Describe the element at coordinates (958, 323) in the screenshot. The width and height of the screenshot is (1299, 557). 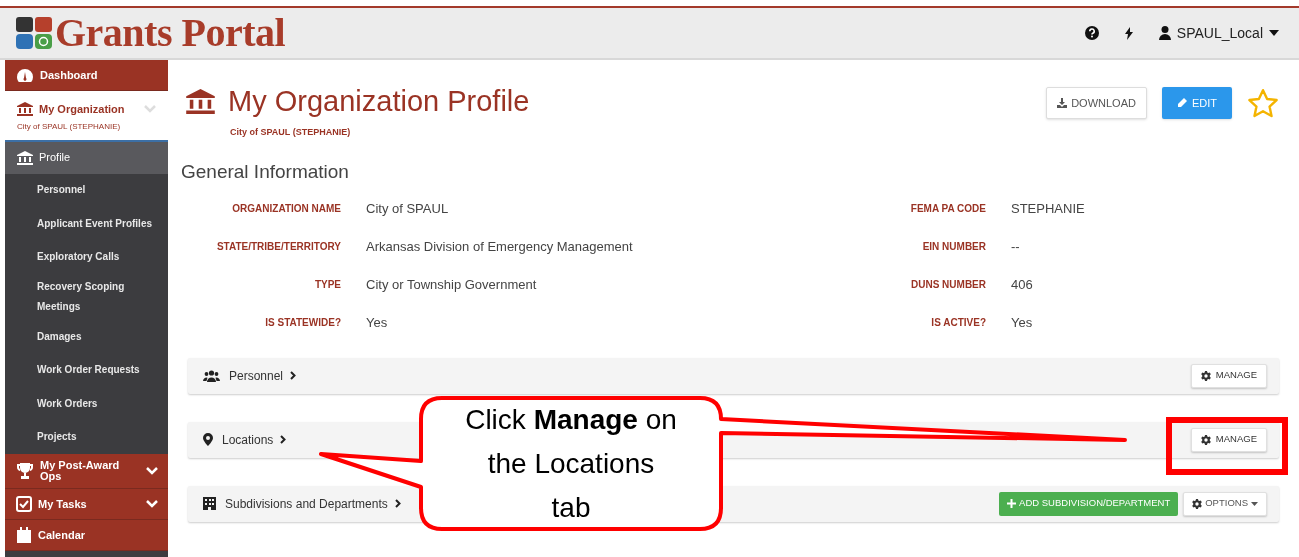
I see `field-label: IS ACTIVE?` at that location.